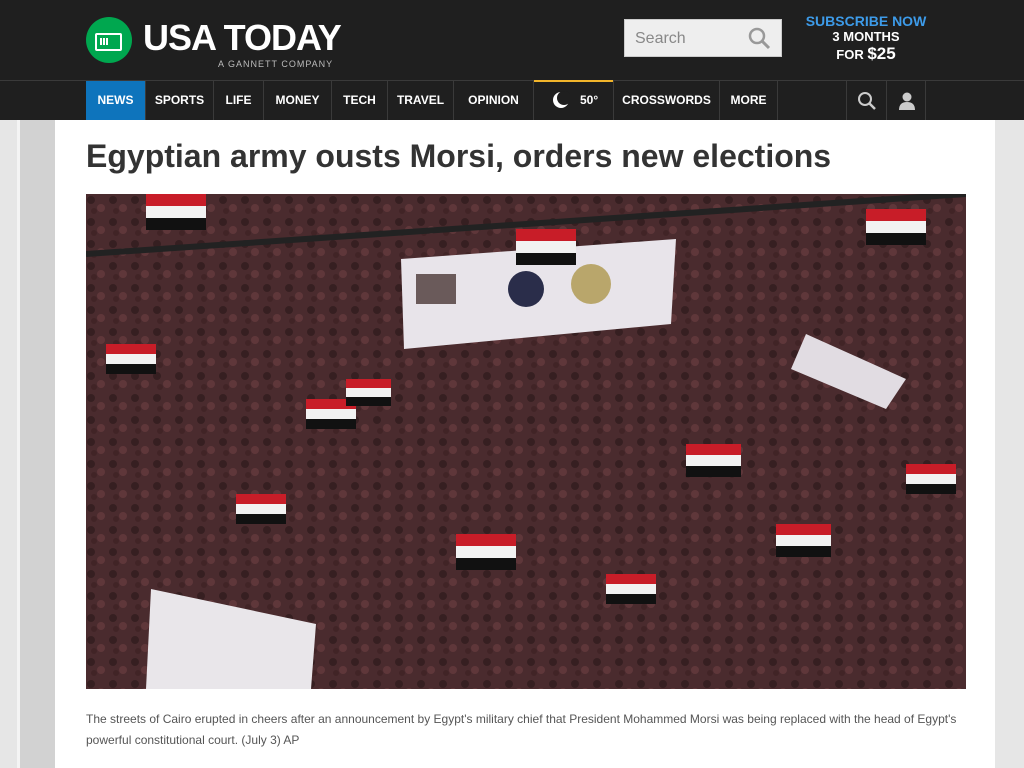 The height and width of the screenshot is (768, 1024). I want to click on subscribe-for: FOR, so click(852, 54).